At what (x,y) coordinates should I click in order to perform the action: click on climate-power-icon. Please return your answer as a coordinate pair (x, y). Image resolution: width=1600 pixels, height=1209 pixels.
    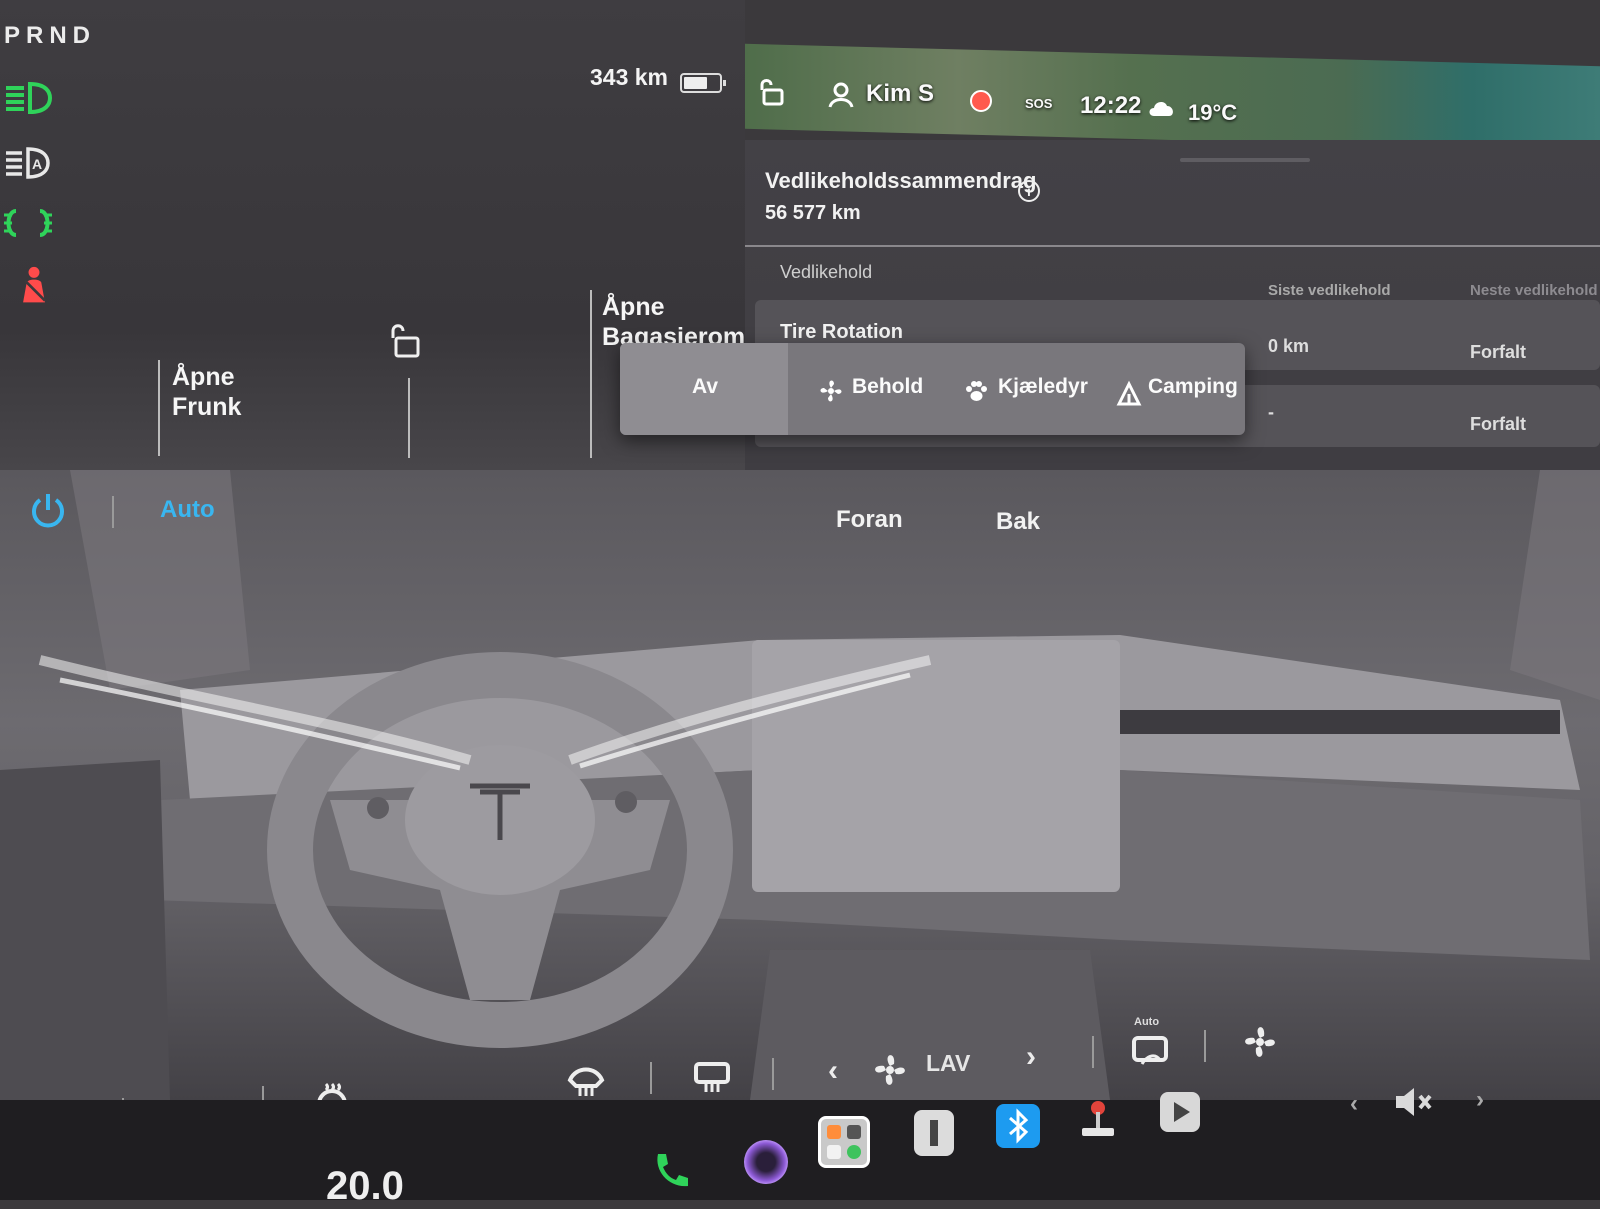
    Looking at the image, I should click on (48, 510).